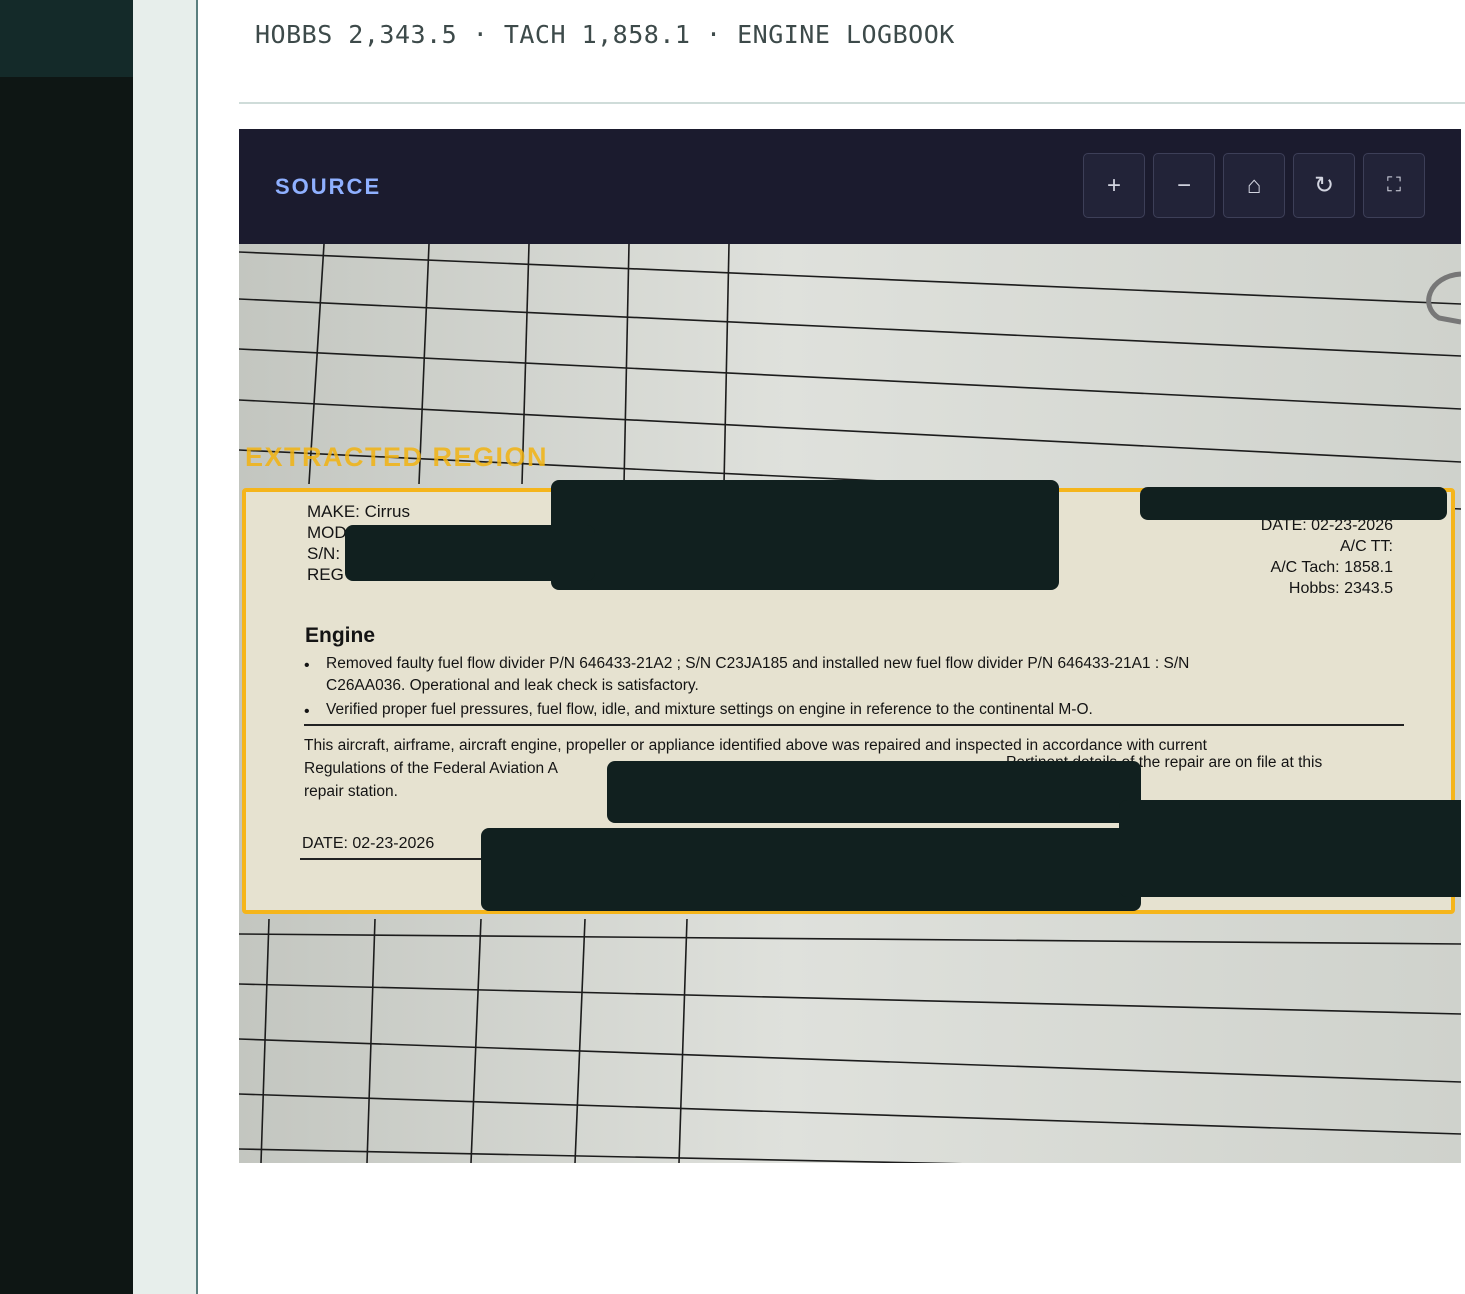 The height and width of the screenshot is (1294, 1465). I want to click on zoom-in-icon: +, so click(1113, 185).